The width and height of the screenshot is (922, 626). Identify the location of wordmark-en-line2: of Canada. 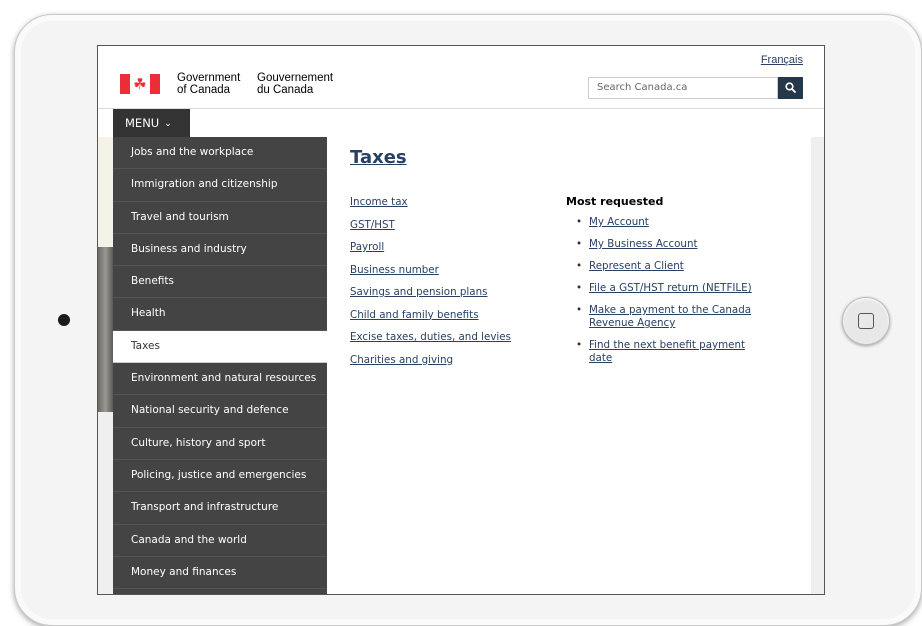
(204, 90).